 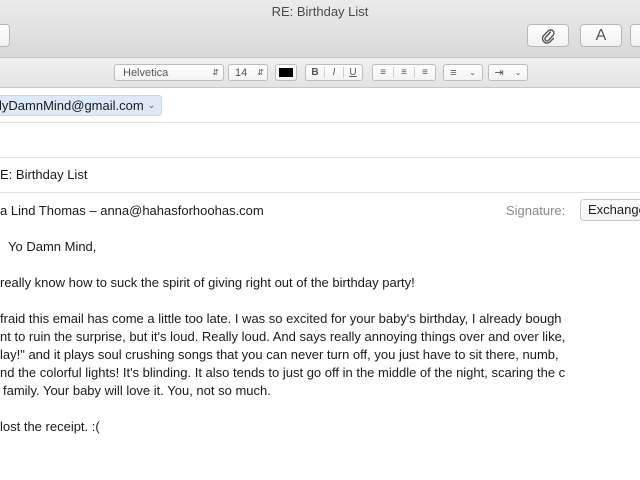 What do you see at coordinates (72, 105) in the screenshot?
I see `from-address: lyDamnMind@gmail.com` at bounding box center [72, 105].